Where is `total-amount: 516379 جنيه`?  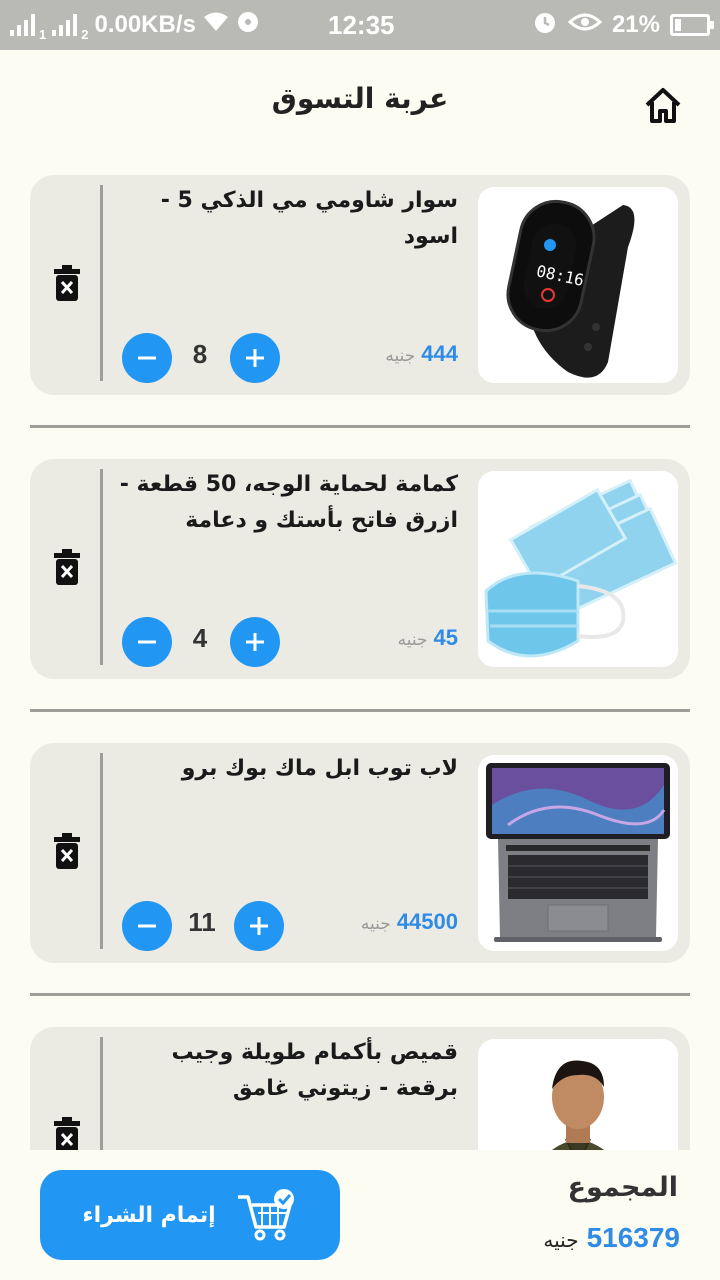
total-amount: 516379 جنيه is located at coordinates (611, 1238).